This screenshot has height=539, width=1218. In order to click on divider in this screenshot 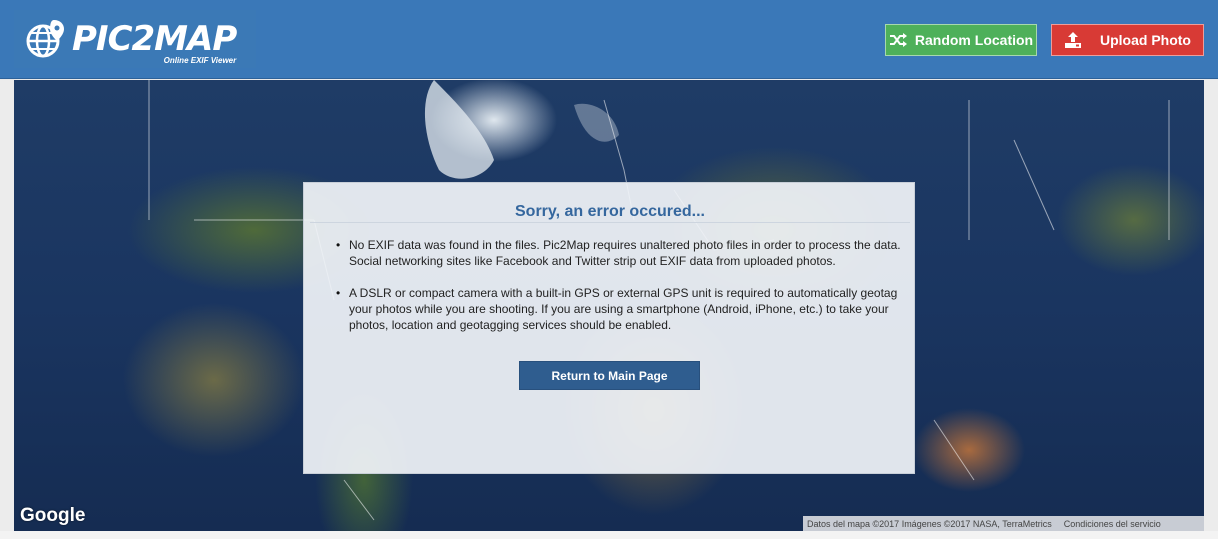, I will do `click(610, 222)`.